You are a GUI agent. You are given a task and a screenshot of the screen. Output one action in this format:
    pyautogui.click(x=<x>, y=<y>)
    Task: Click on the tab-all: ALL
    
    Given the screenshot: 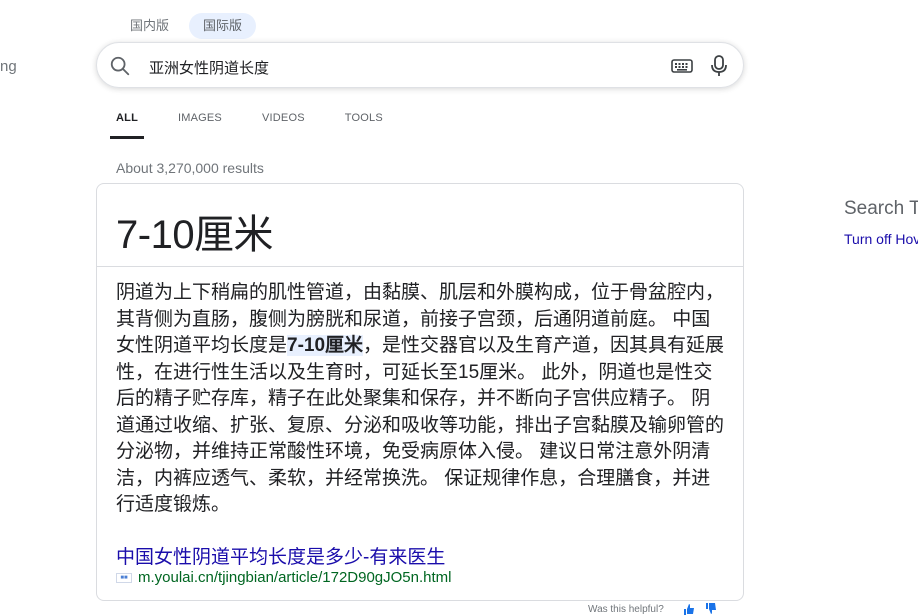 What is the action you would take?
    pyautogui.click(x=127, y=123)
    